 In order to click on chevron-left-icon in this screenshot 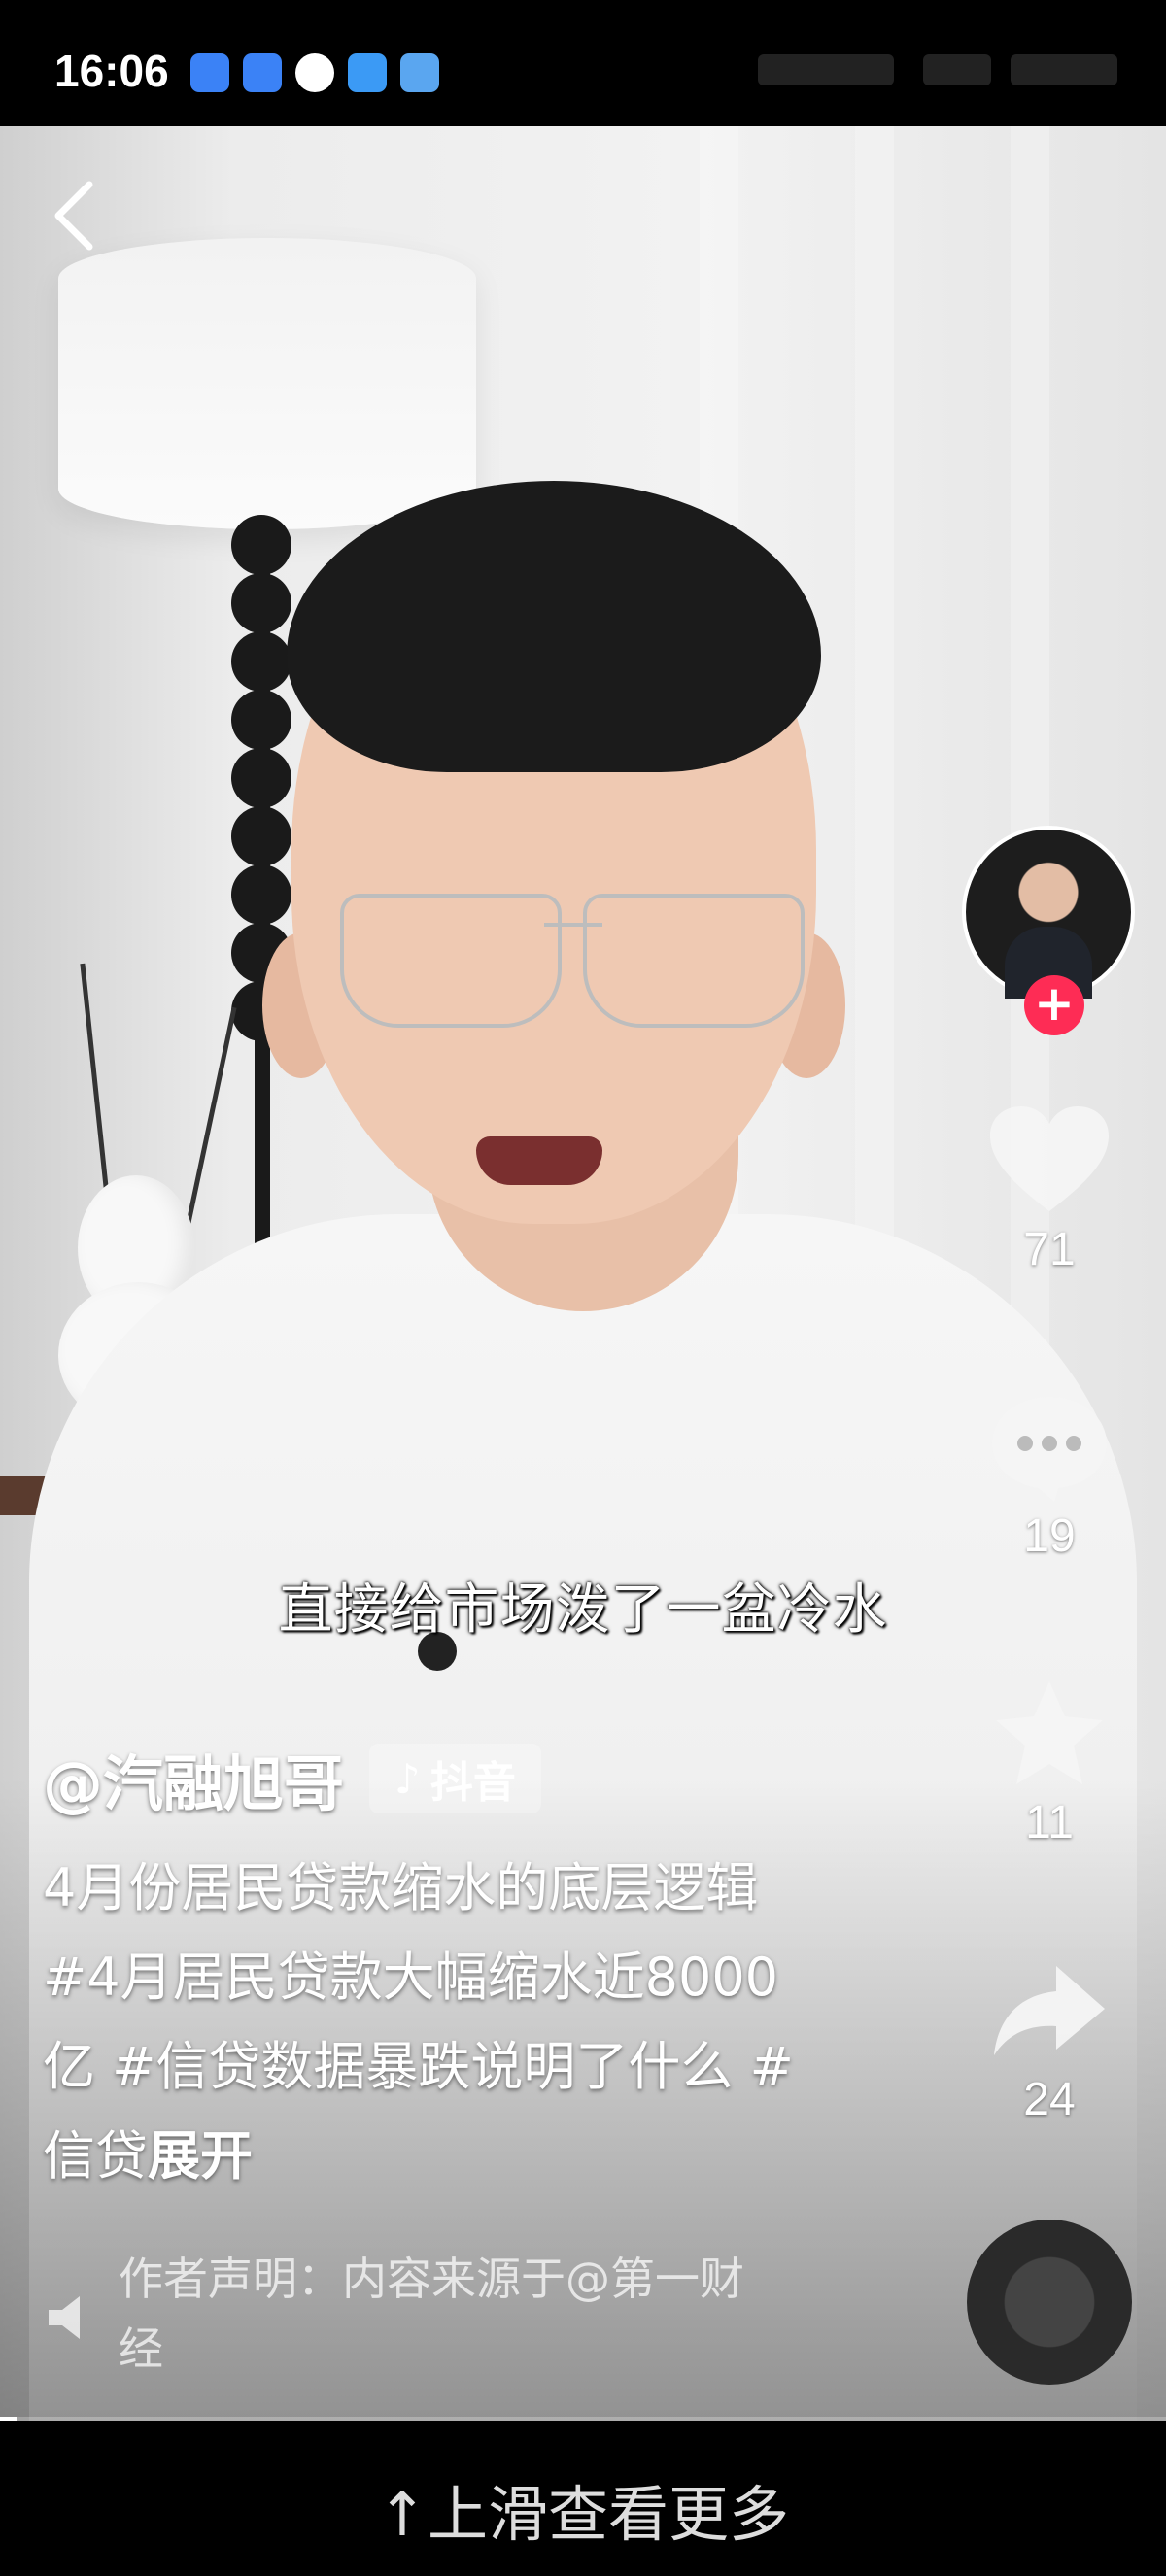, I will do `click(73, 216)`.